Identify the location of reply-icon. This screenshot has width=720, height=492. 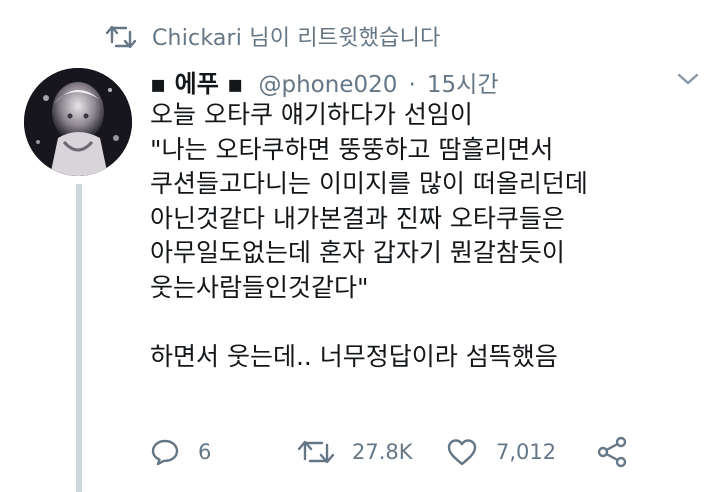
(165, 452).